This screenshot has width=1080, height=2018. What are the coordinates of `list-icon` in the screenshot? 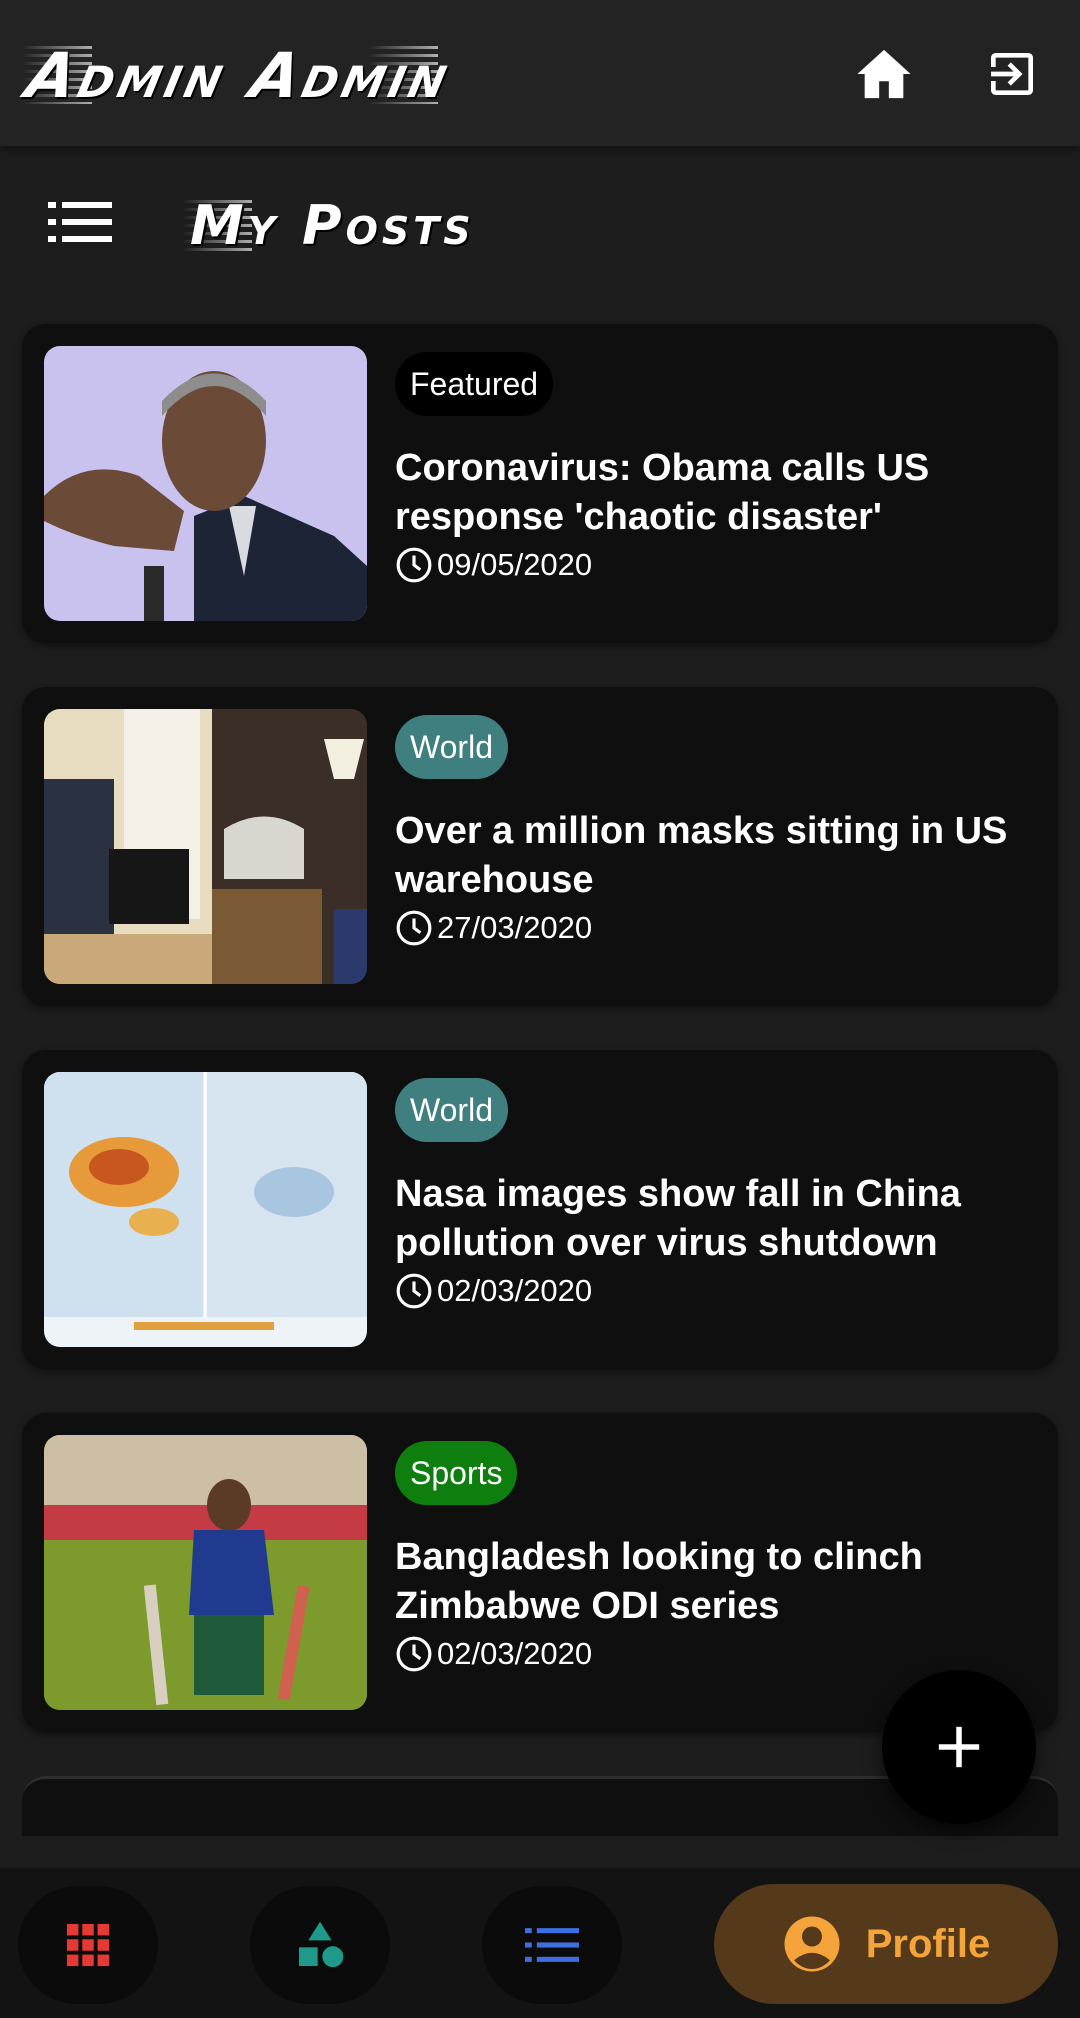 It's located at (552, 1945).